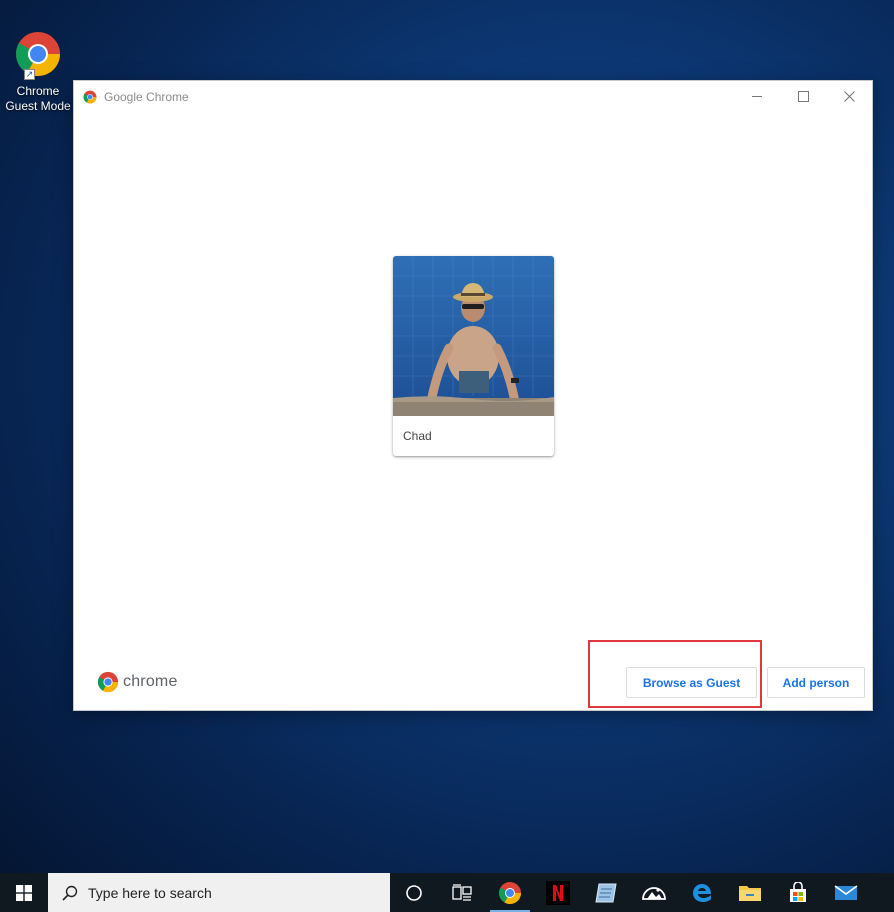  I want to click on task-view-button, so click(462, 892).